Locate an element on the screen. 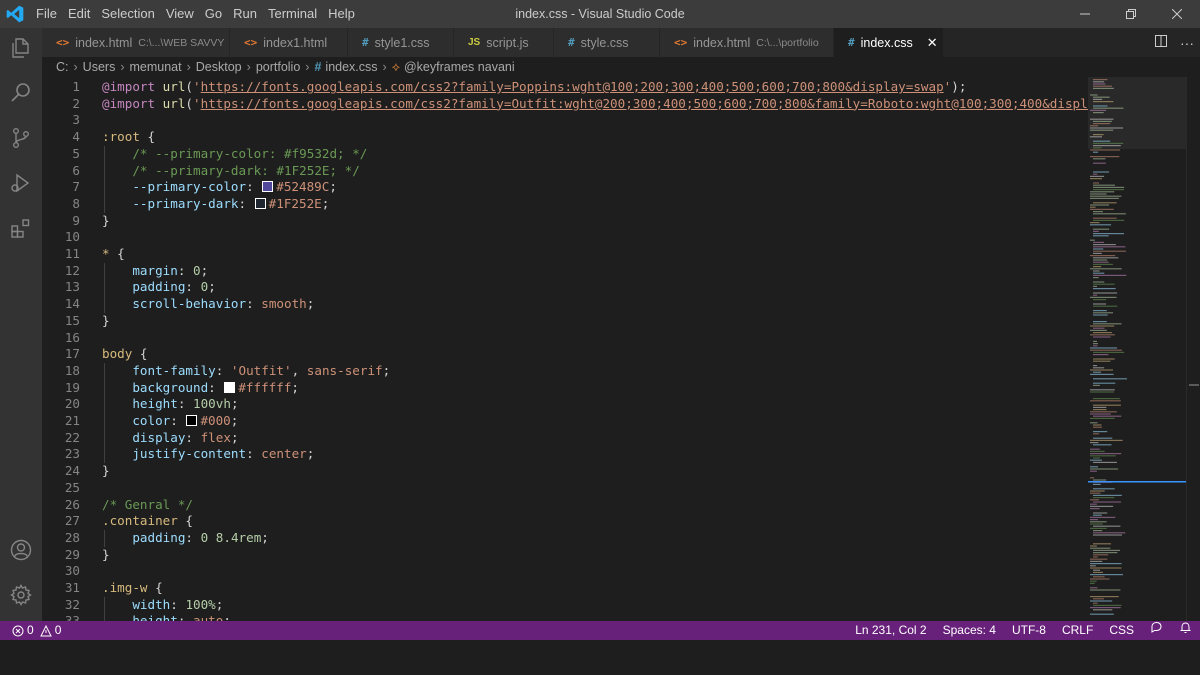 This screenshot has width=1200, height=675. breadcrumb-item: memunat is located at coordinates (156, 67).